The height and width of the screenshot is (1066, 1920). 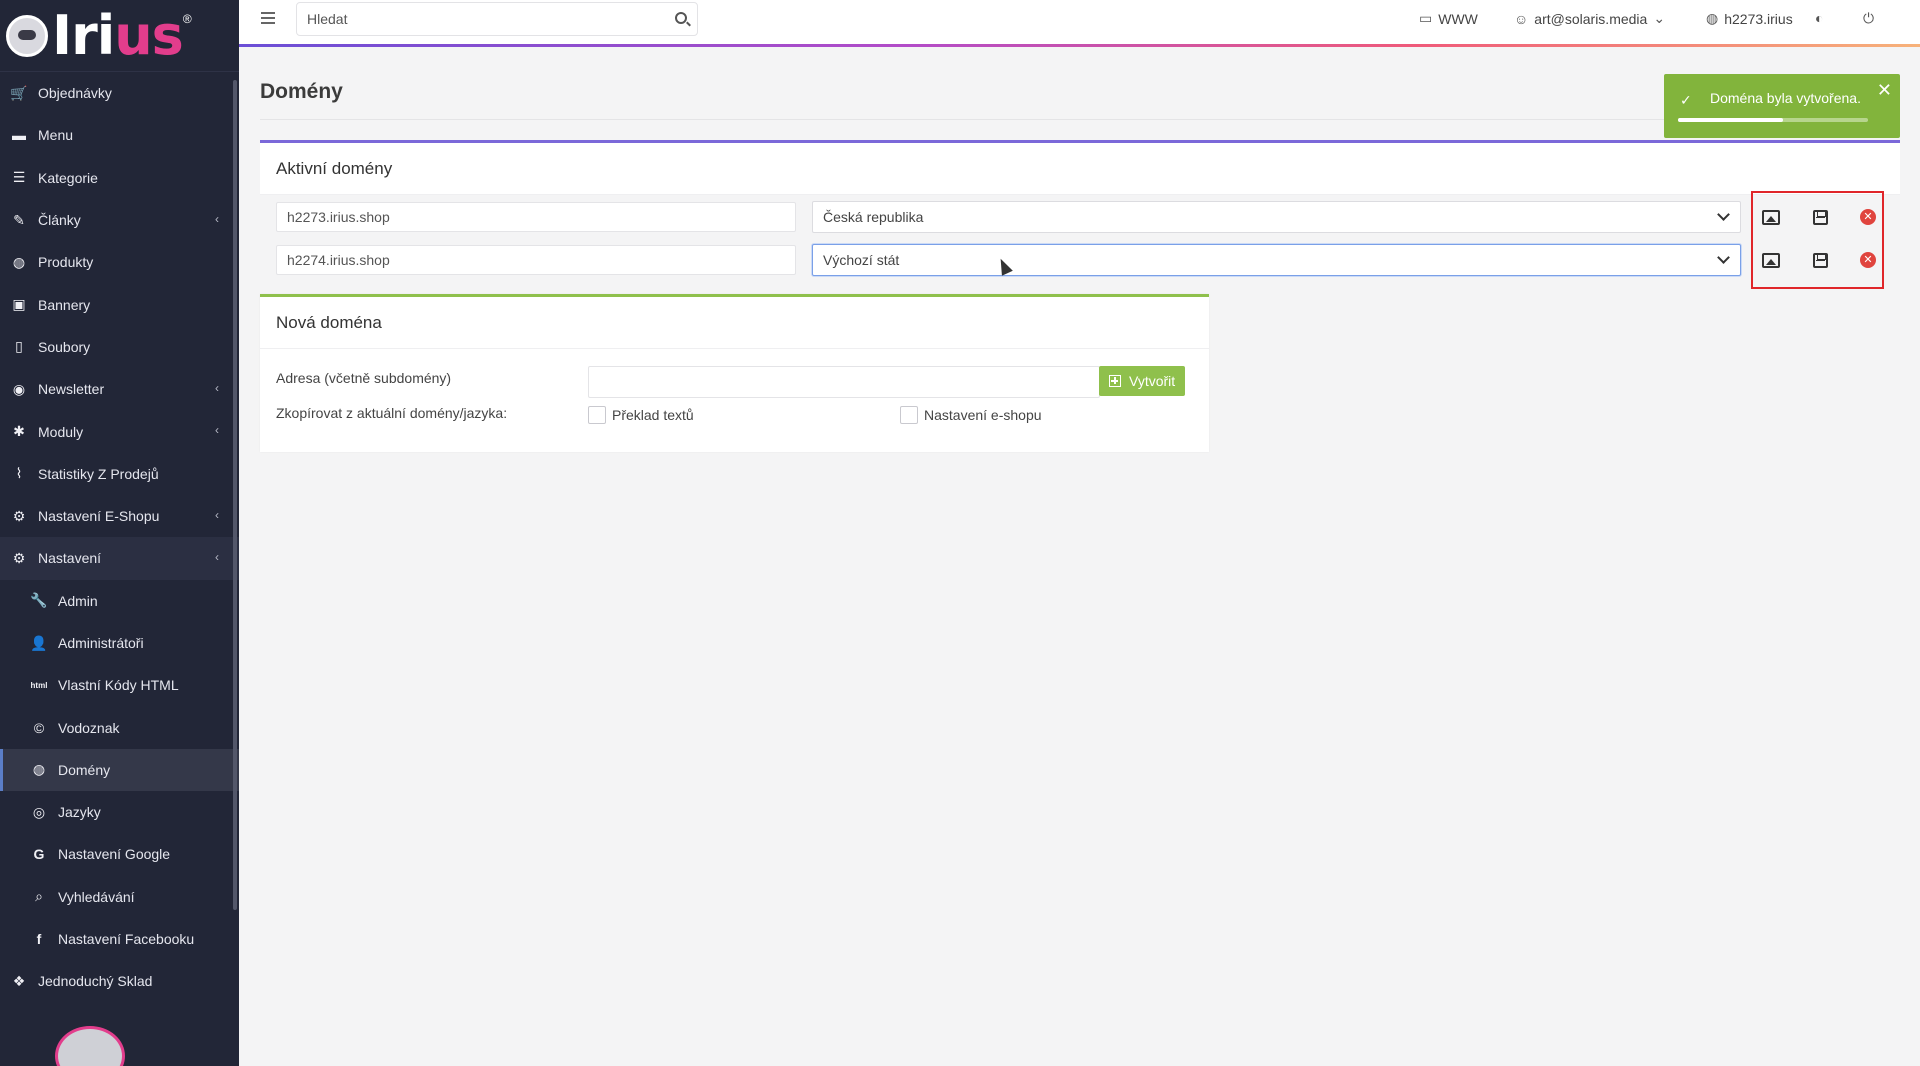 I want to click on user-menu: ☺ art@solaris.media ⌄, so click(x=1589, y=18).